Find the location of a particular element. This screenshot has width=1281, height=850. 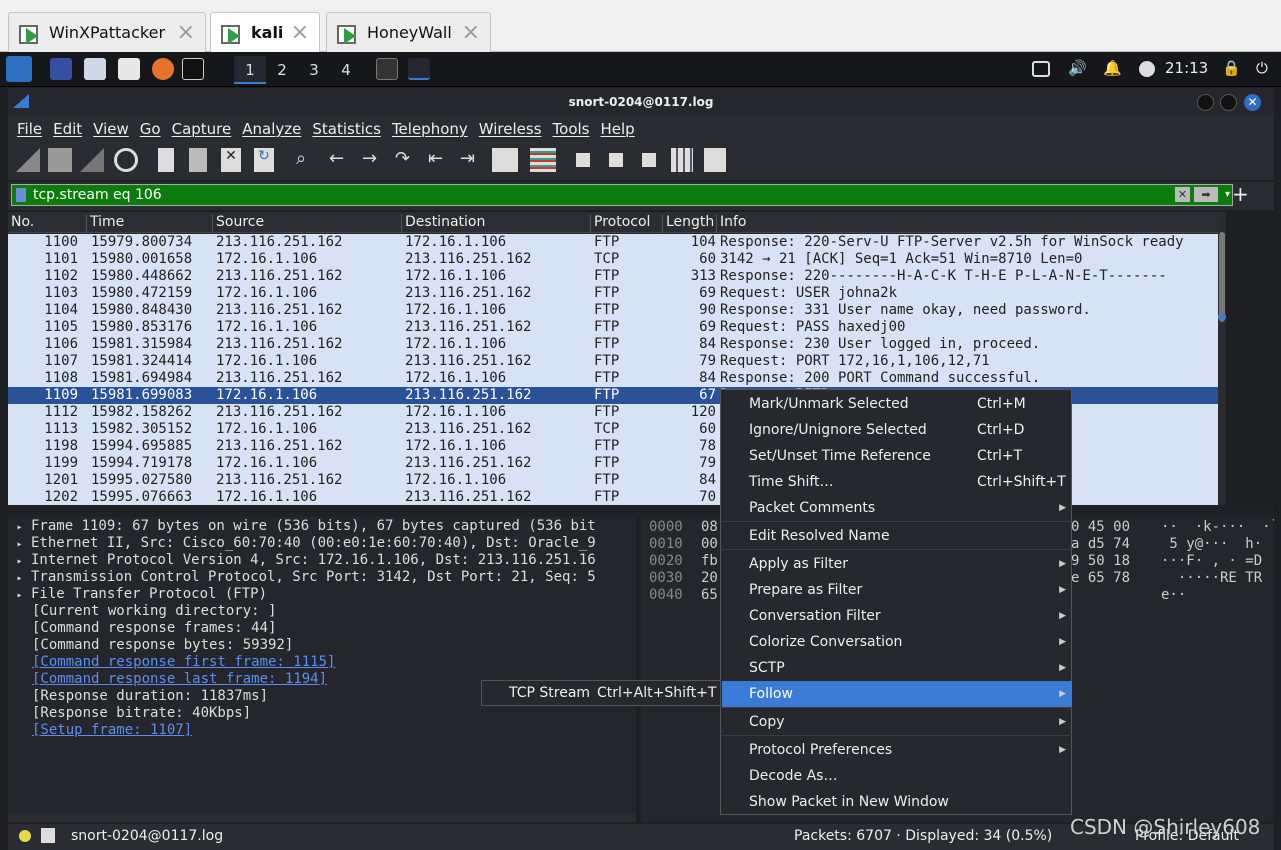

desktop-icon is located at coordinates (61, 69).